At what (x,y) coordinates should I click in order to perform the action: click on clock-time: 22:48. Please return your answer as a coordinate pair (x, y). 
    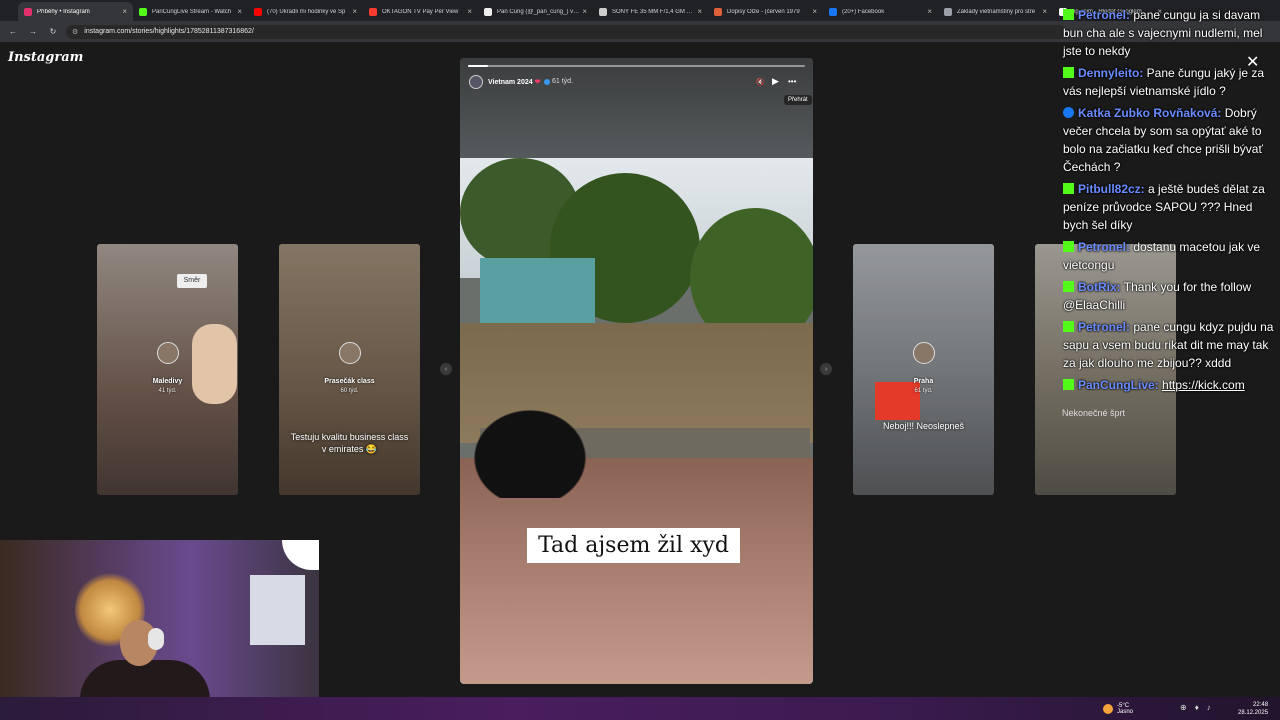
    Looking at the image, I should click on (1261, 705).